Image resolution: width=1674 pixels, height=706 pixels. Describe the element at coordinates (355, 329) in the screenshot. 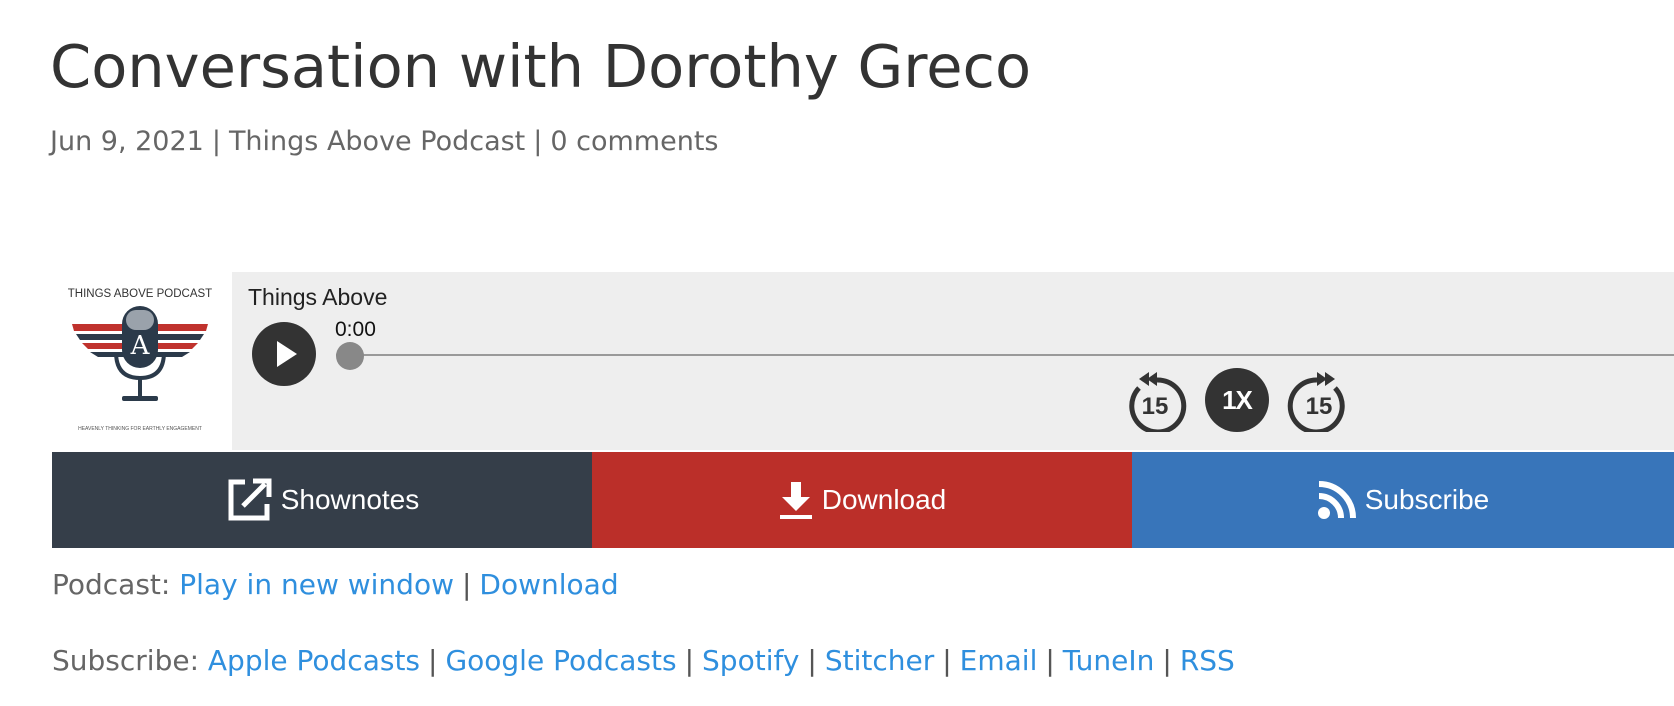

I see `player-time: 0:00` at that location.